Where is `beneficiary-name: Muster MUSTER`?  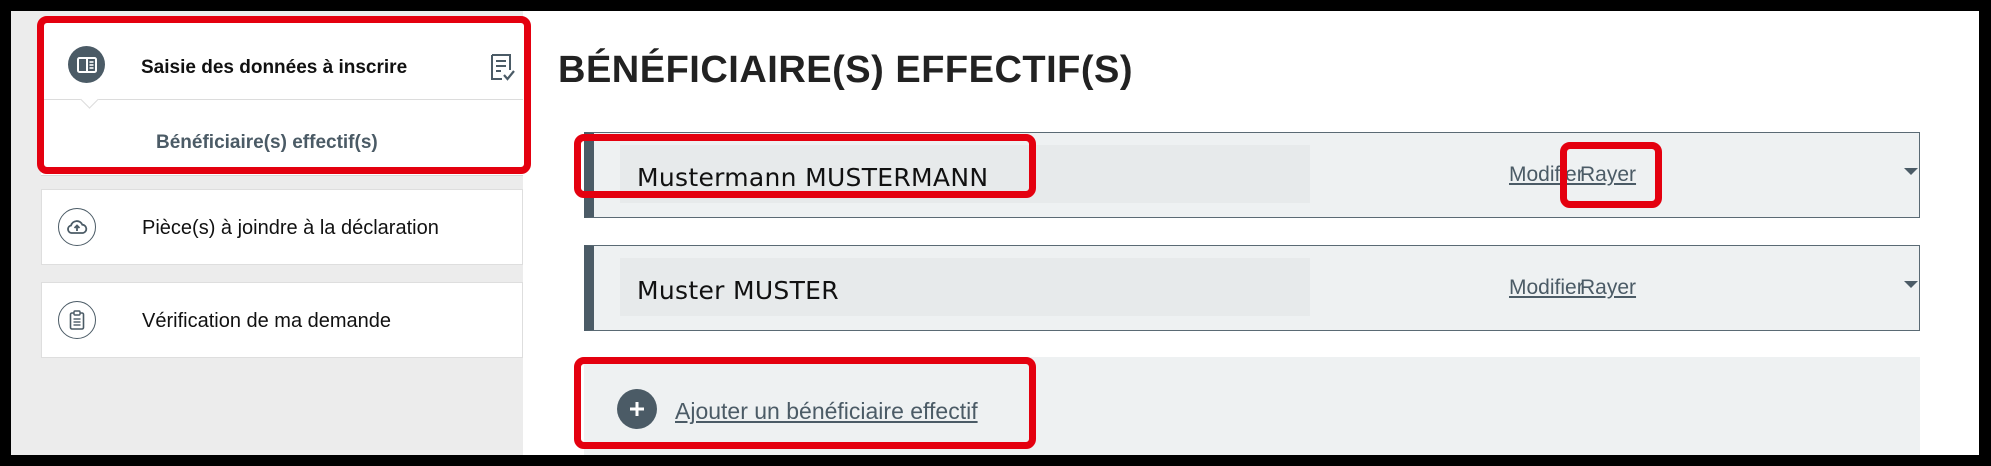 beneficiary-name: Muster MUSTER is located at coordinates (738, 290).